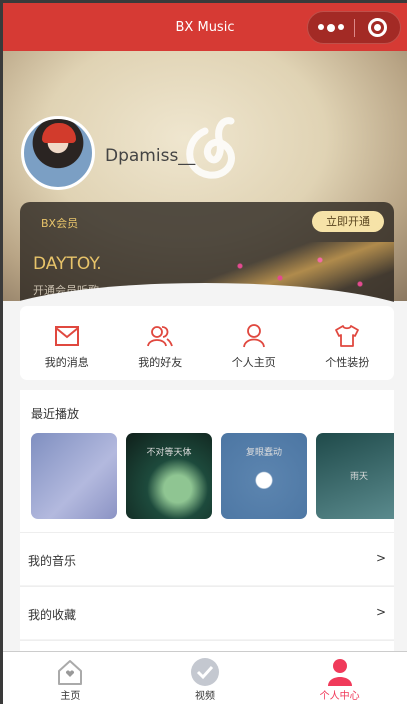  I want to click on quick-label: 个性装扮, so click(347, 362).